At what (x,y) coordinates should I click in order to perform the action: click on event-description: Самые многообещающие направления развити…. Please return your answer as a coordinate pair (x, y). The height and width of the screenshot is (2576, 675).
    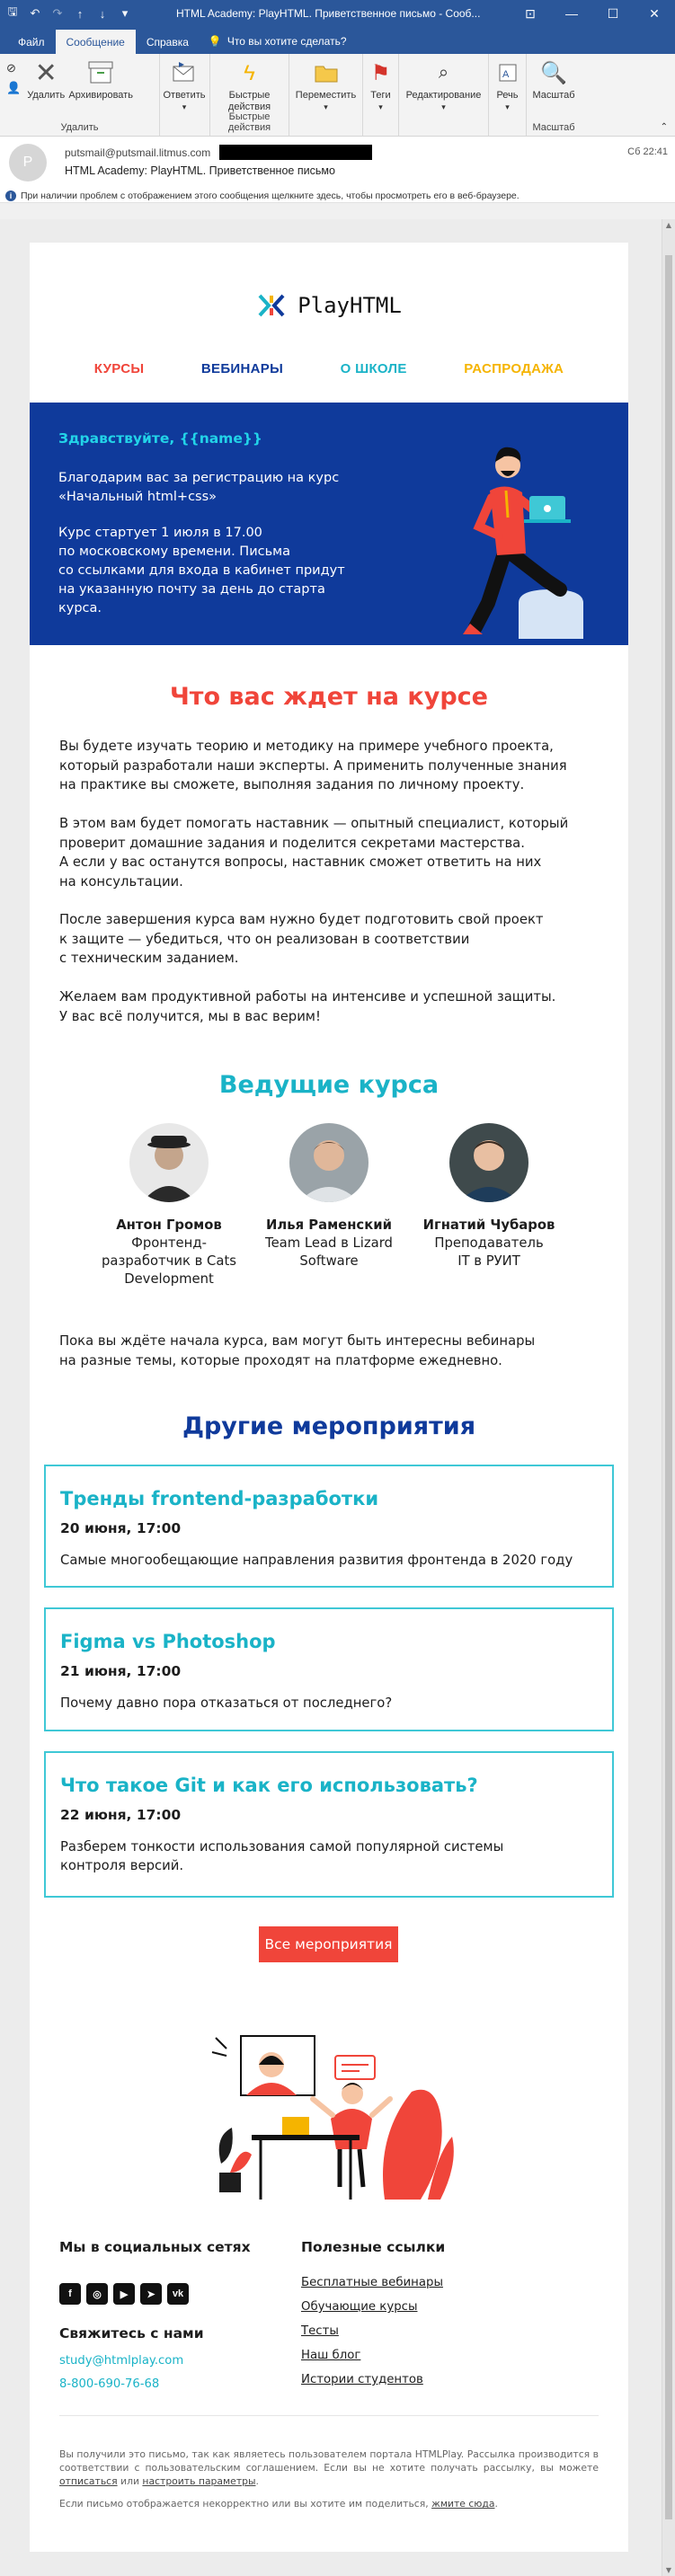
    Looking at the image, I should click on (316, 1561).